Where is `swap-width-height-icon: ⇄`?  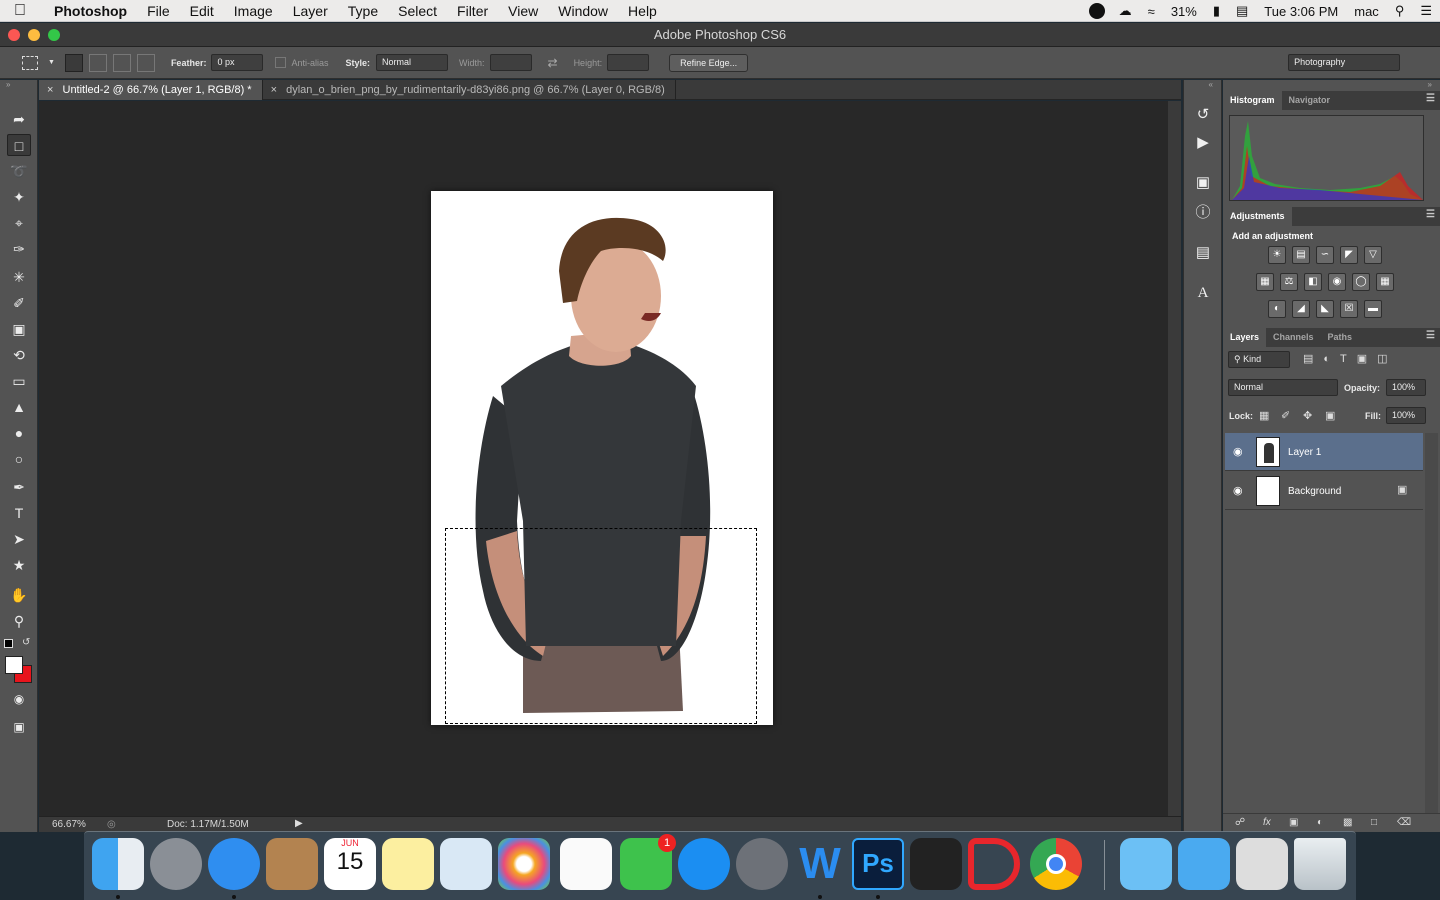
swap-width-height-icon: ⇄ is located at coordinates (553, 63).